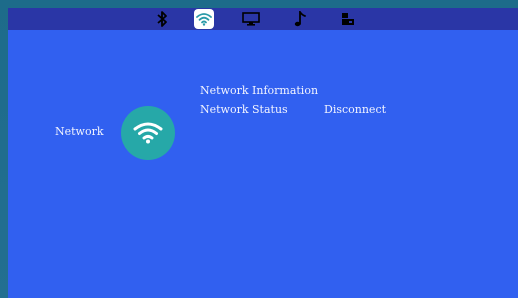 The height and width of the screenshot is (298, 518). What do you see at coordinates (355, 109) in the screenshot?
I see `network-status-value: Disconnect` at bounding box center [355, 109].